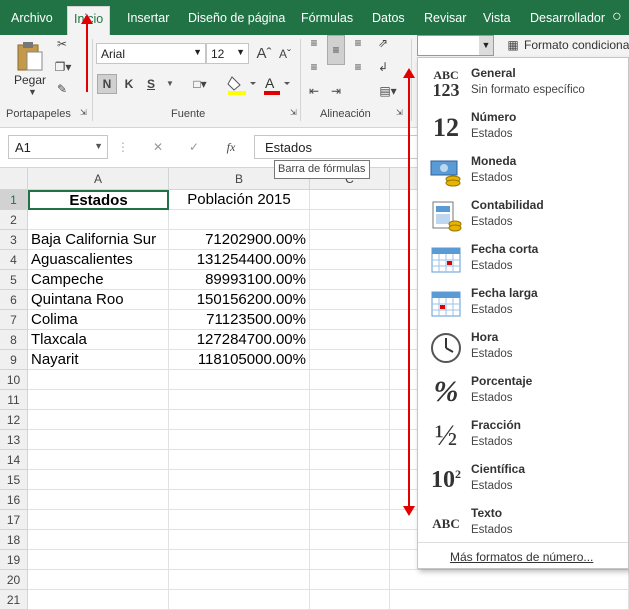 This screenshot has height=610, width=629. I want to click on cell-a: Tlaxcala, so click(98, 340).